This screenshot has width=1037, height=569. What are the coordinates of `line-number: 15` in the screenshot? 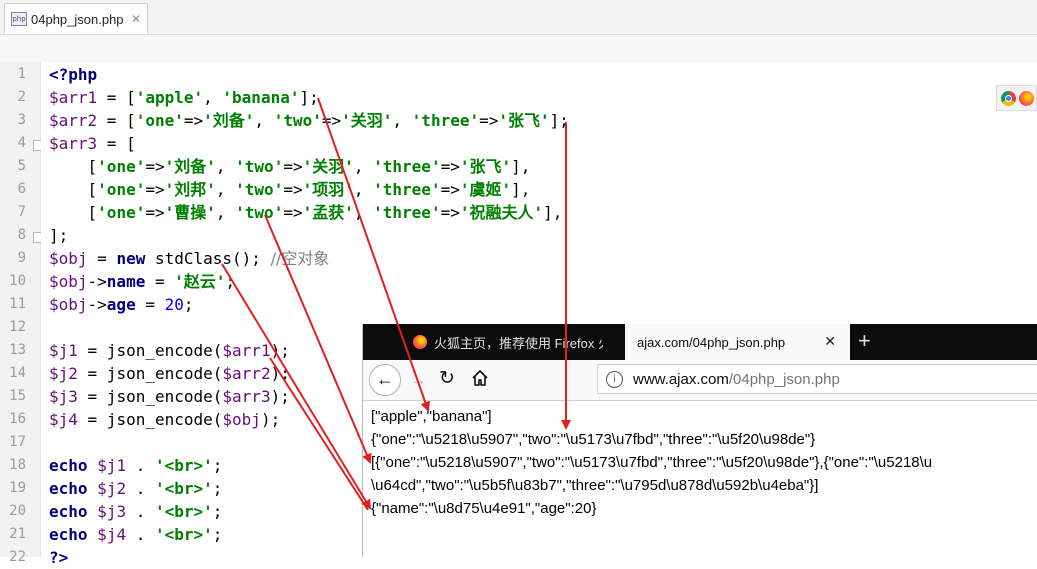 It's located at (17, 396).